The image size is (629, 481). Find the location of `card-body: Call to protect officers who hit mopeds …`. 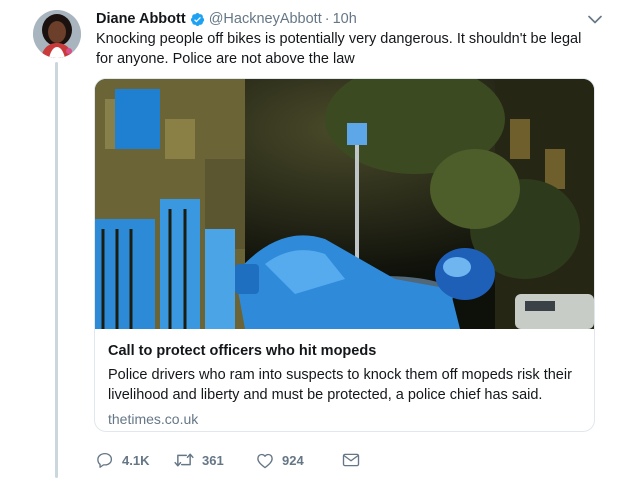

card-body: Call to protect officers who hit mopeds … is located at coordinates (345, 385).